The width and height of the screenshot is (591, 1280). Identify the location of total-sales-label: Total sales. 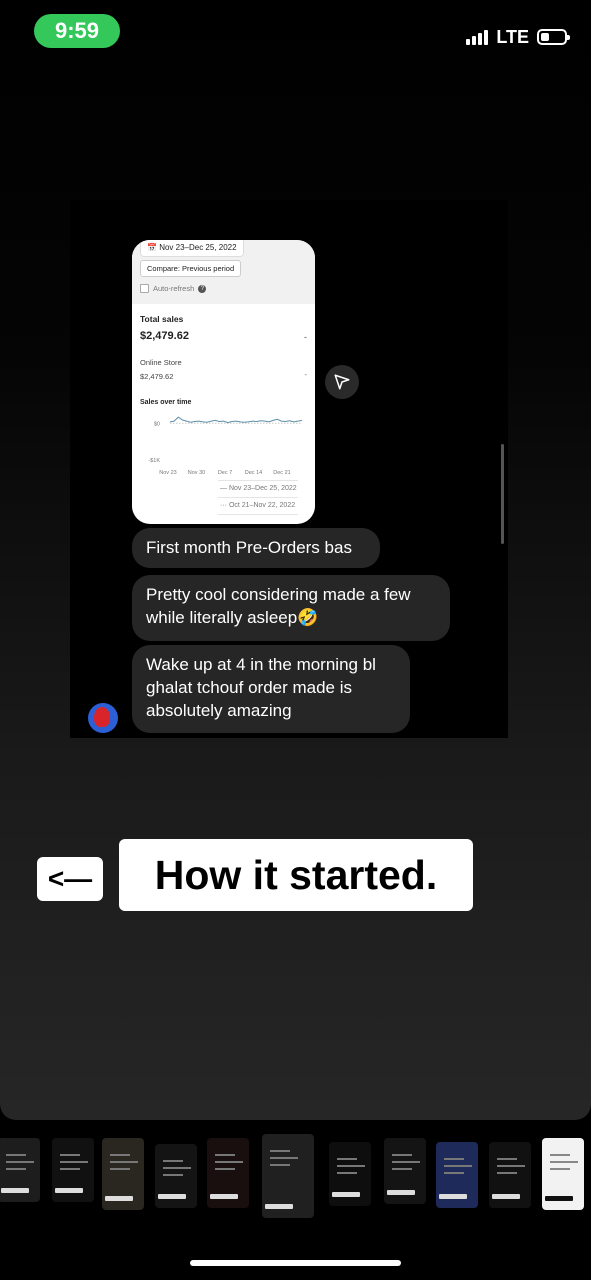
(162, 319).